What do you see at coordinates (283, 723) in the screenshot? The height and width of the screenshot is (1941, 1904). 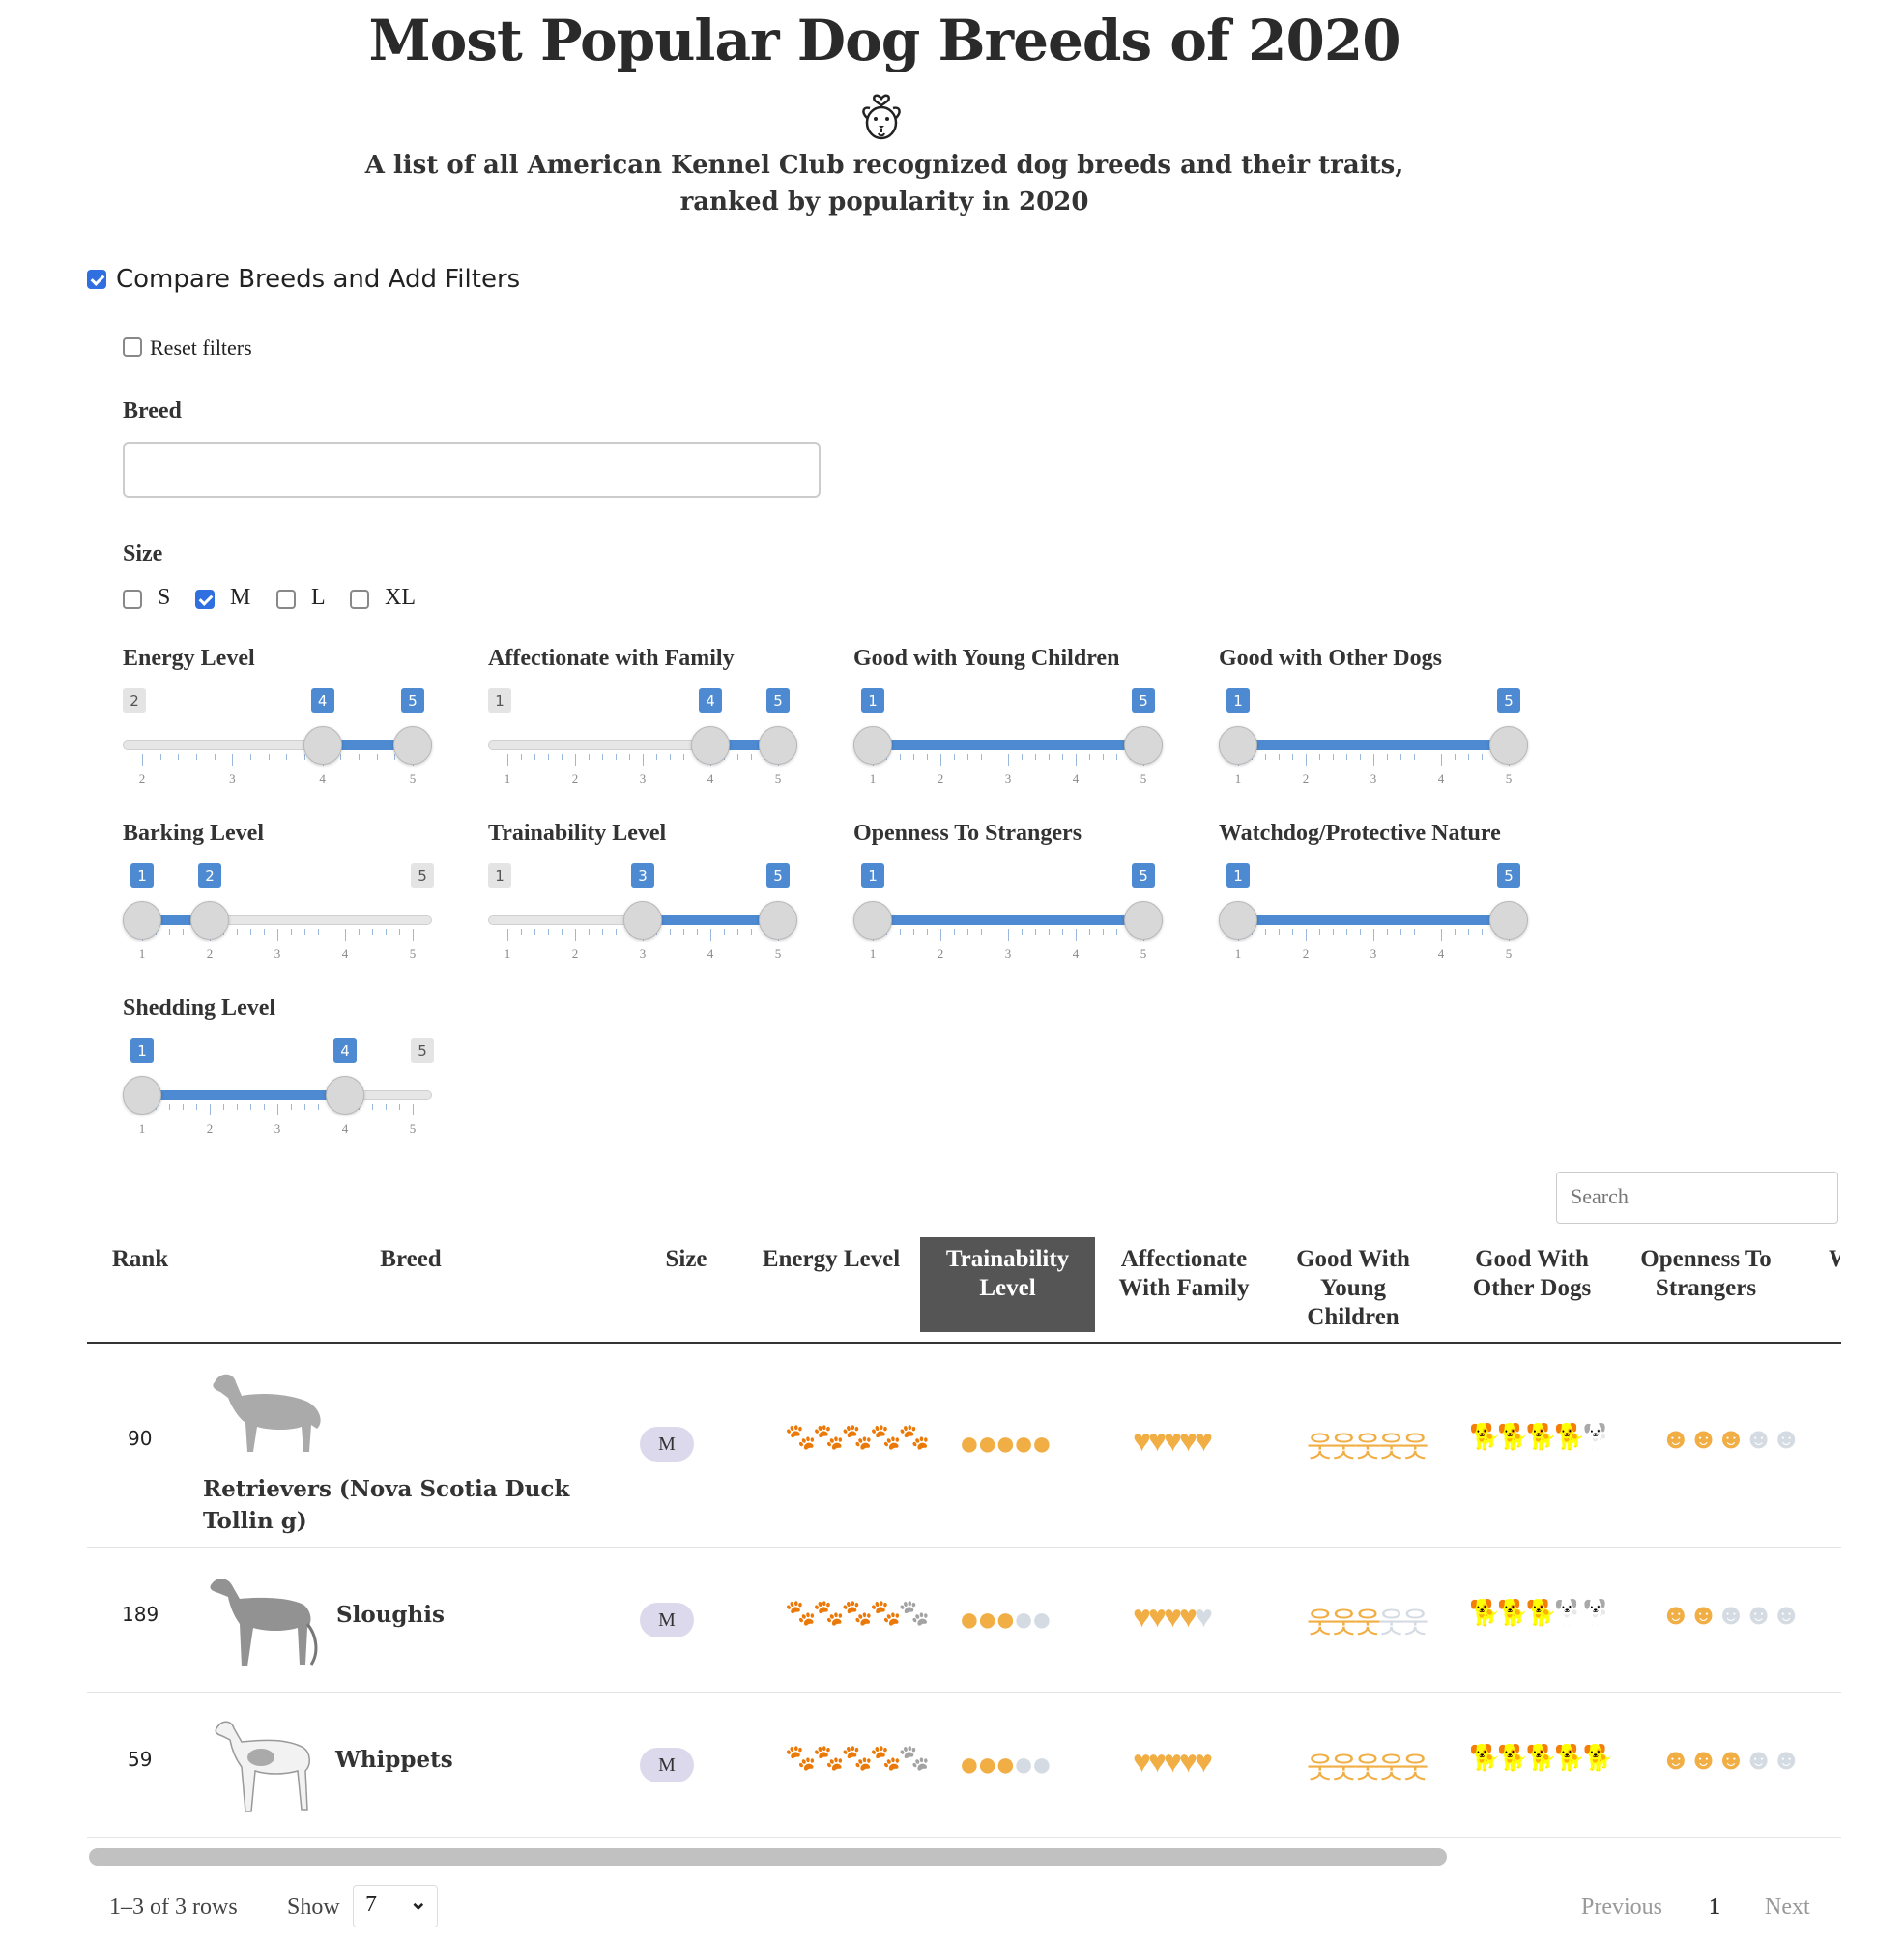 I see `energy-level-slider: Energy Level 2 3 4 5 2 4 5` at bounding box center [283, 723].